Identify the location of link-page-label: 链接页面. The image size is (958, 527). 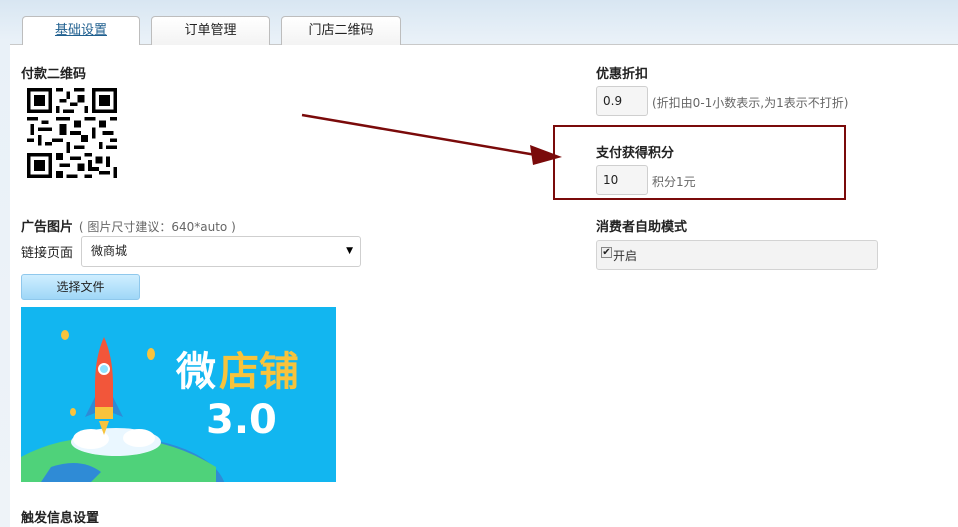
(47, 253).